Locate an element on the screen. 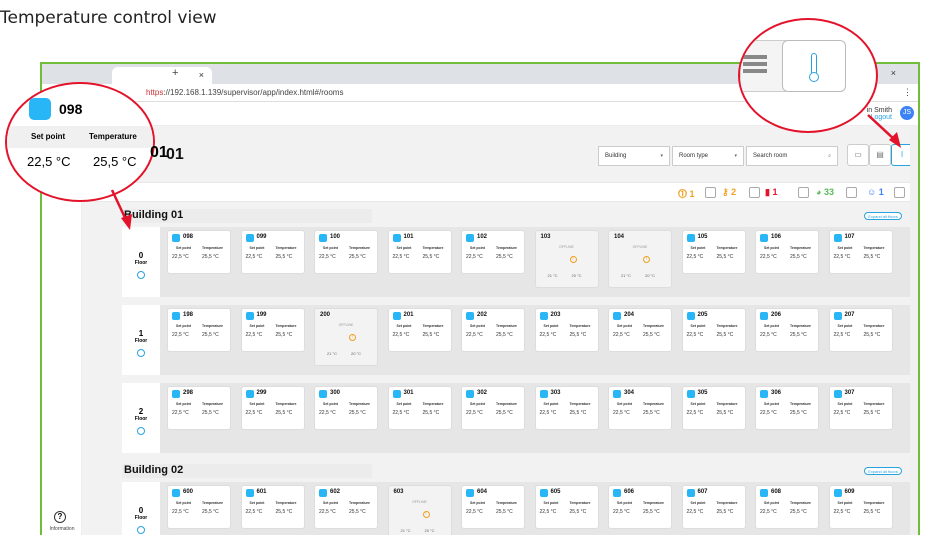 The width and height of the screenshot is (928, 535). room-type-select: Room type ▾ is located at coordinates (708, 156).